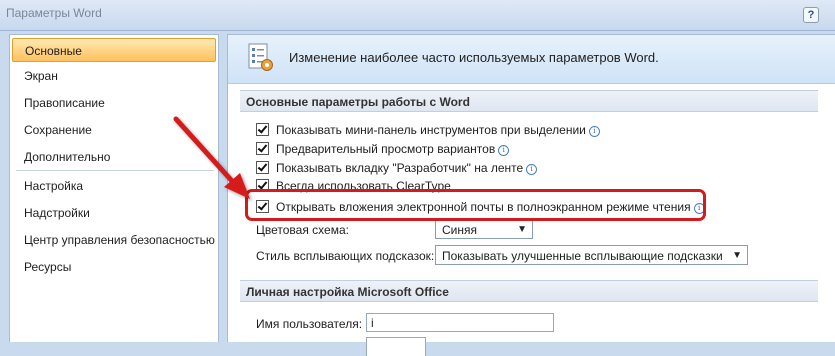 This screenshot has width=835, height=356. Describe the element at coordinates (211, 157) in the screenshot. I see `annotation-arrow-icon` at that location.